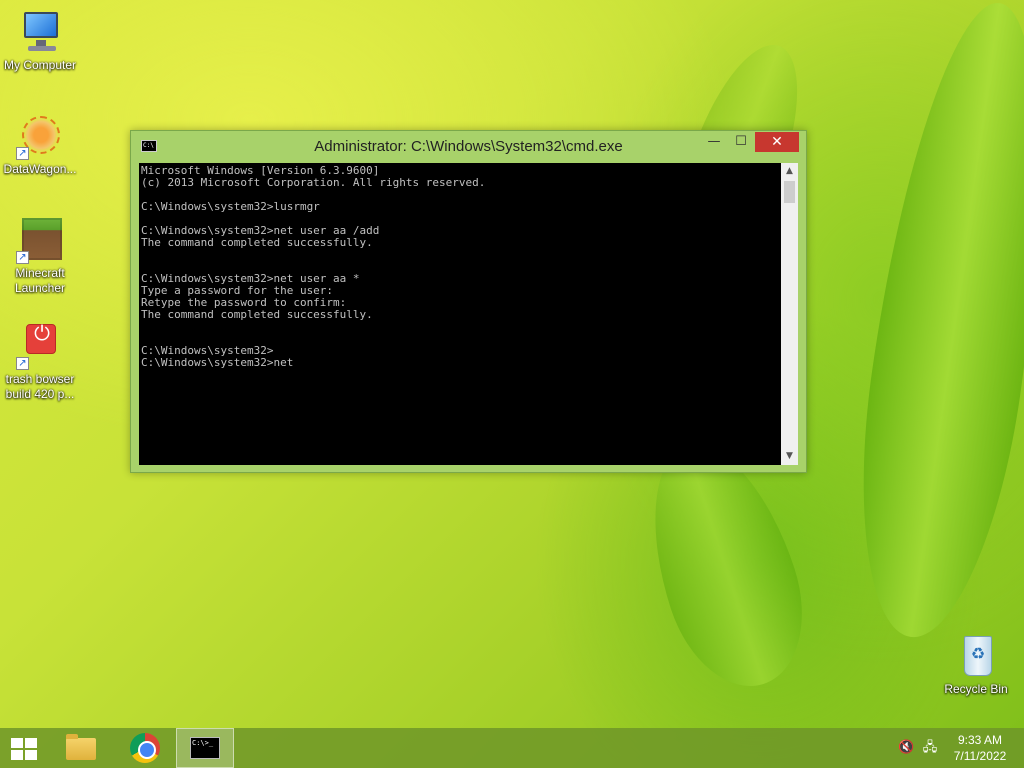 The image size is (1024, 768). I want to click on desktop-icon-my-computer: My Computer, so click(40, 40).